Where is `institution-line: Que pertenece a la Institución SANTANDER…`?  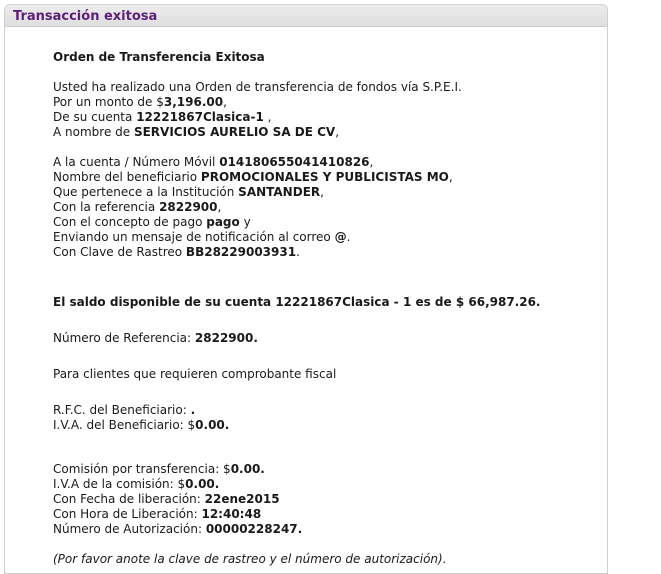
institution-line: Que pertenece a la Institución SANTANDER… is located at coordinates (188, 192).